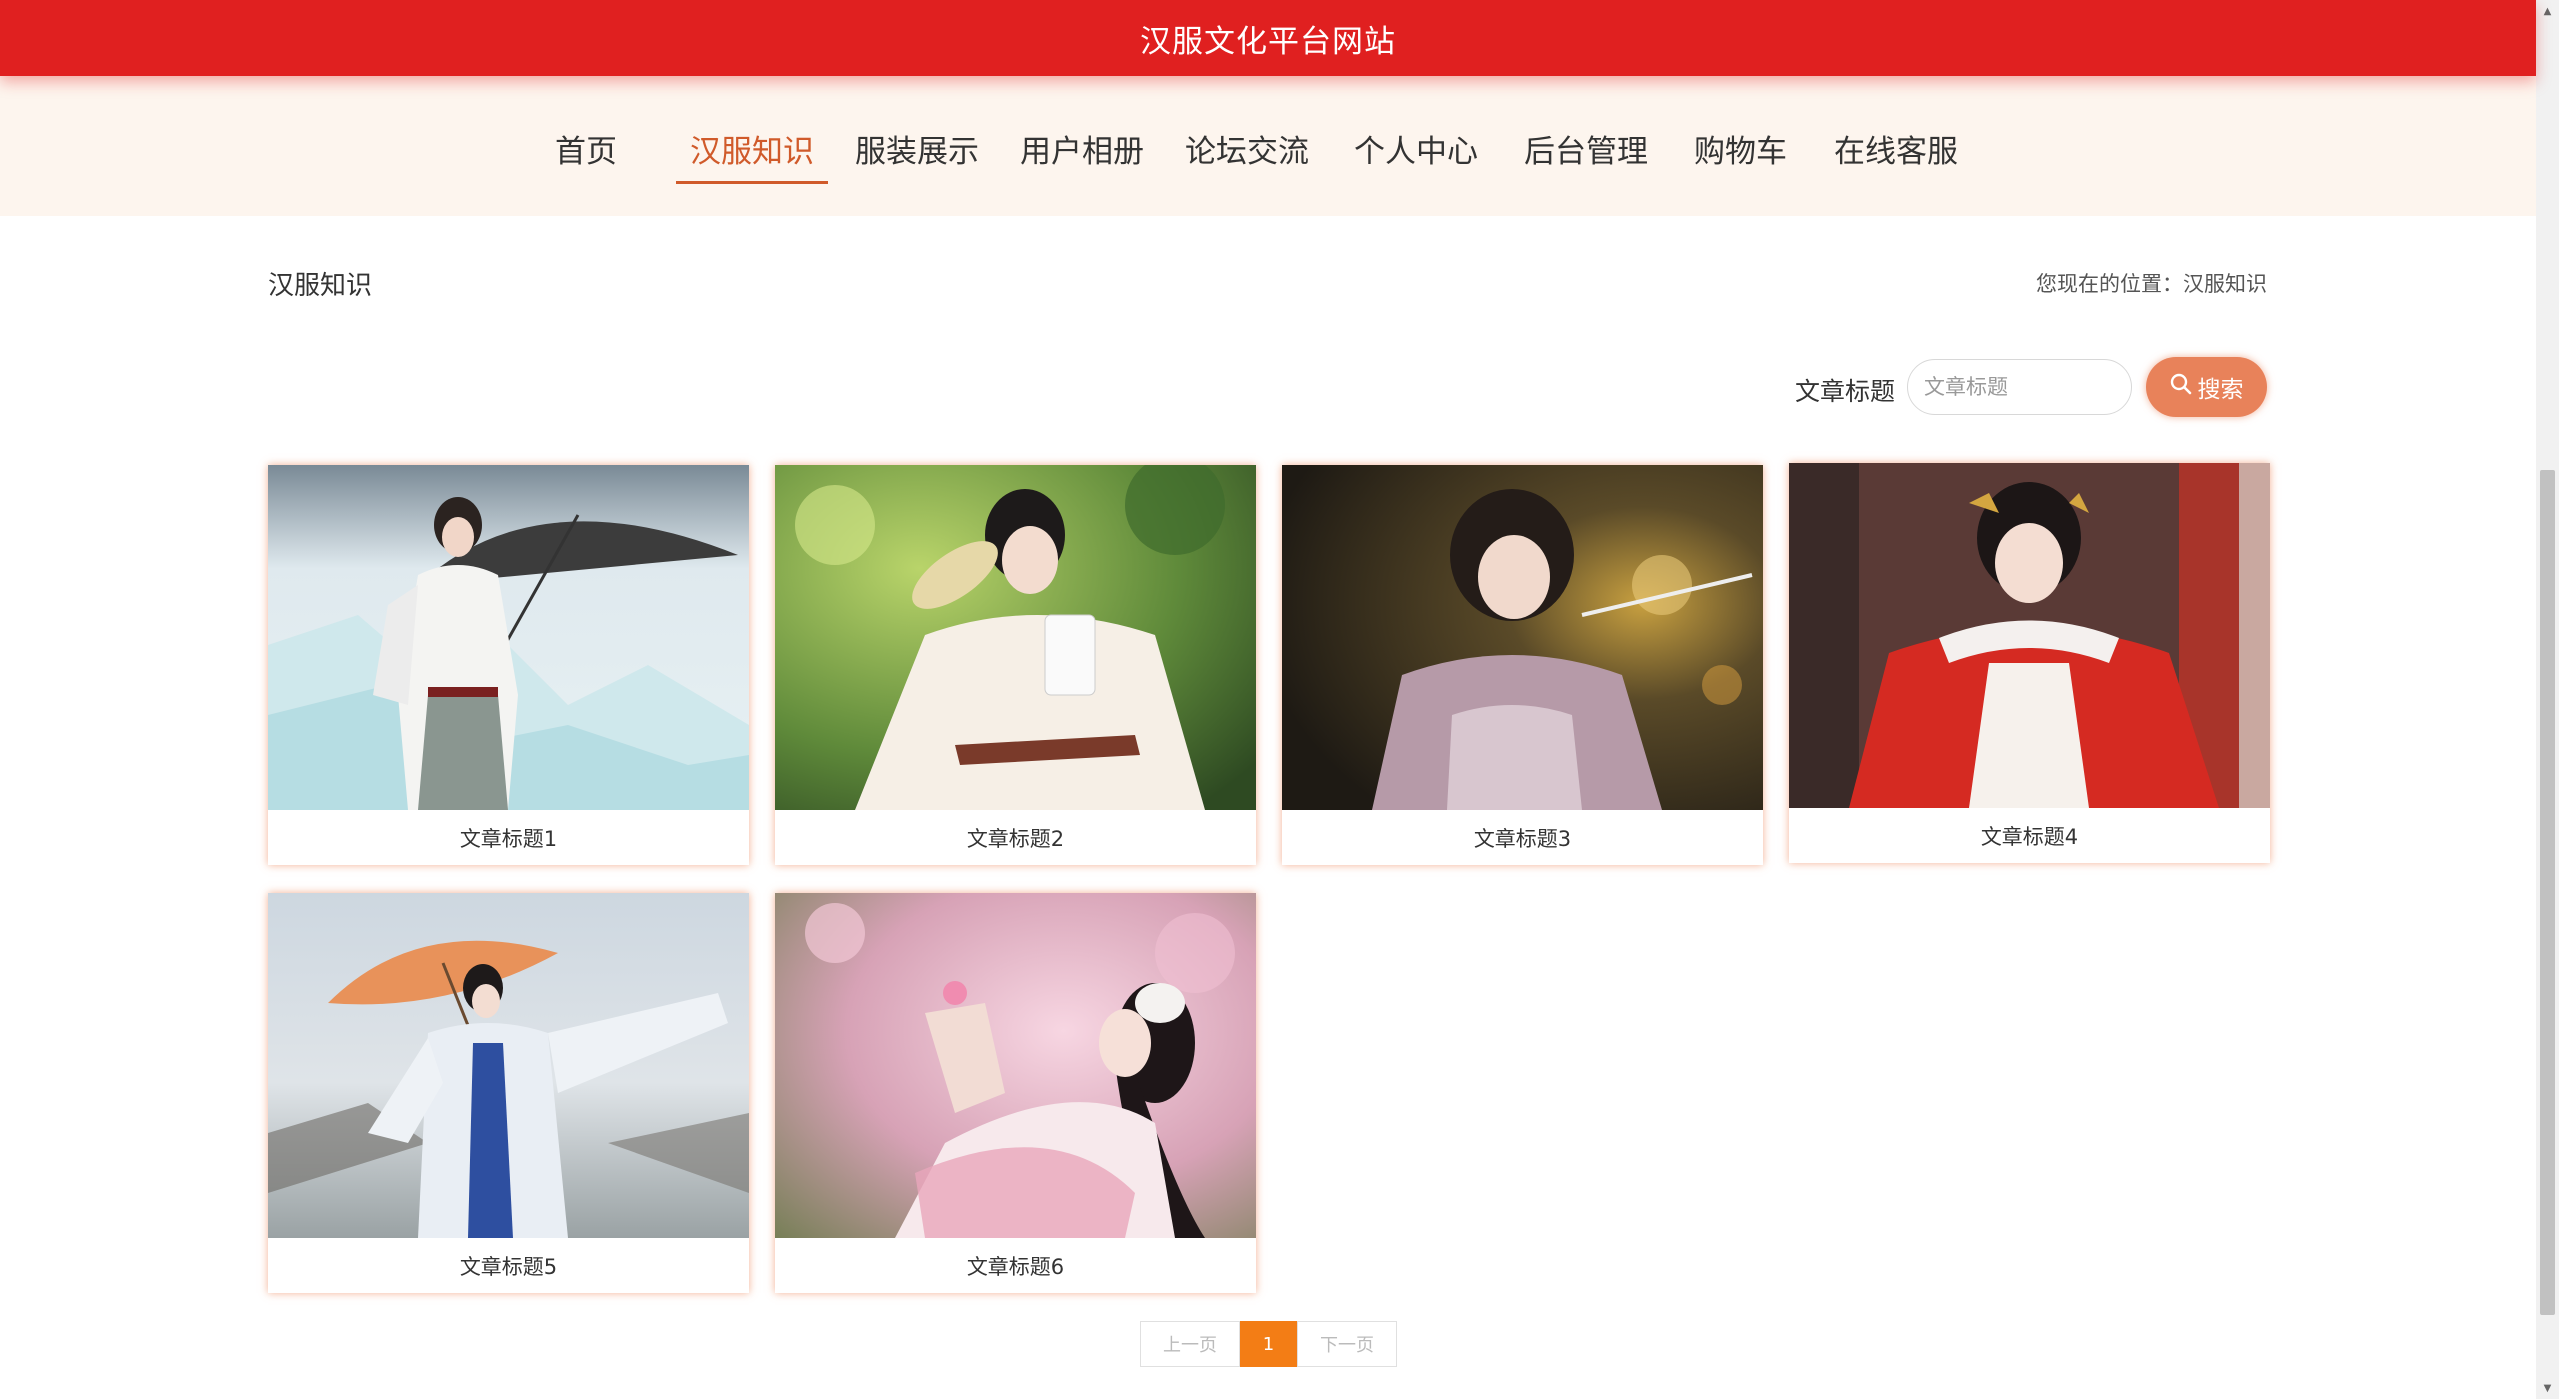 This screenshot has height=1399, width=2559. I want to click on nav-item-home: 首页, so click(586, 153).